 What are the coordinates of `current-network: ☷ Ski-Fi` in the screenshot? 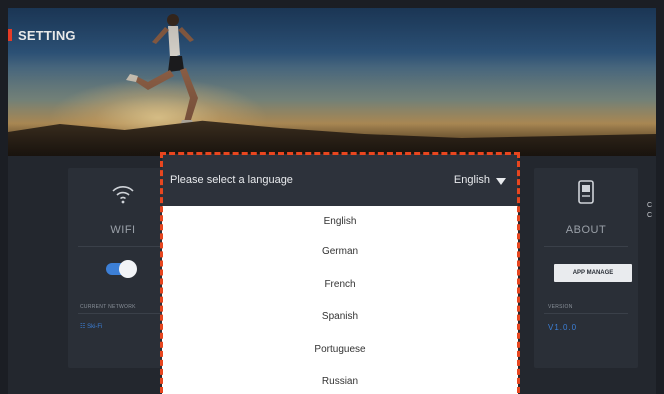 It's located at (91, 326).